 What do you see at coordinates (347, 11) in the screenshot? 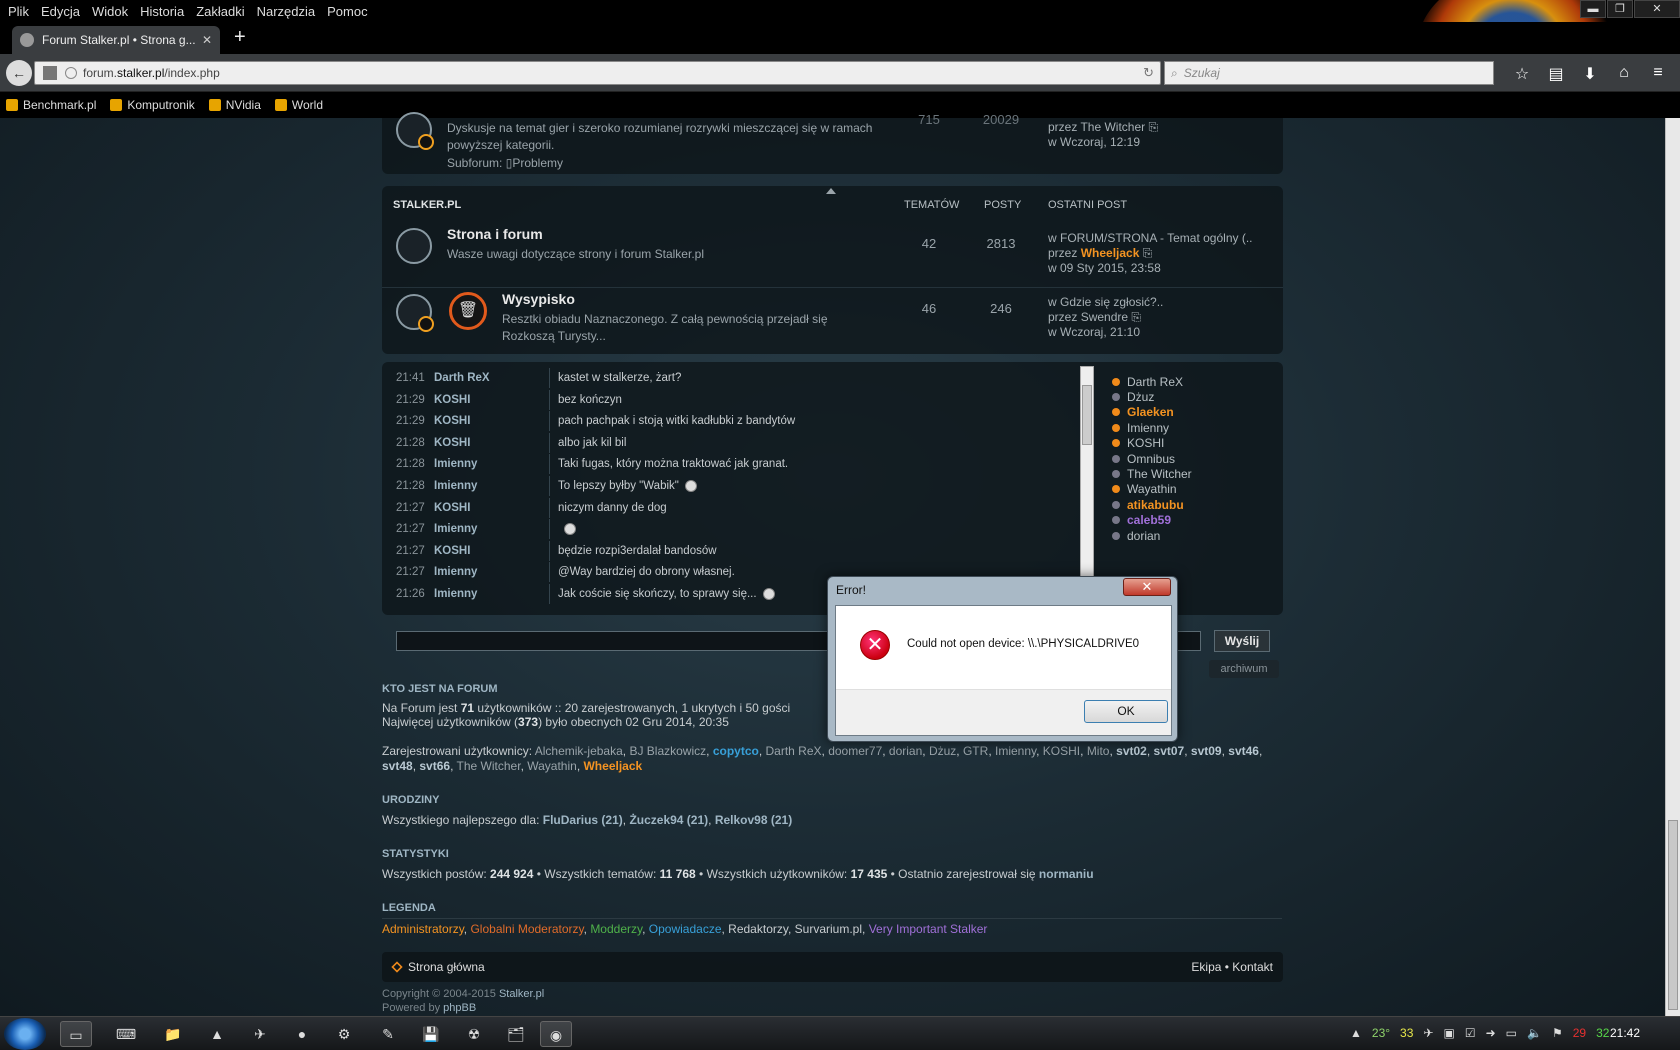
I see `menu-pomoc: Pomoc` at bounding box center [347, 11].